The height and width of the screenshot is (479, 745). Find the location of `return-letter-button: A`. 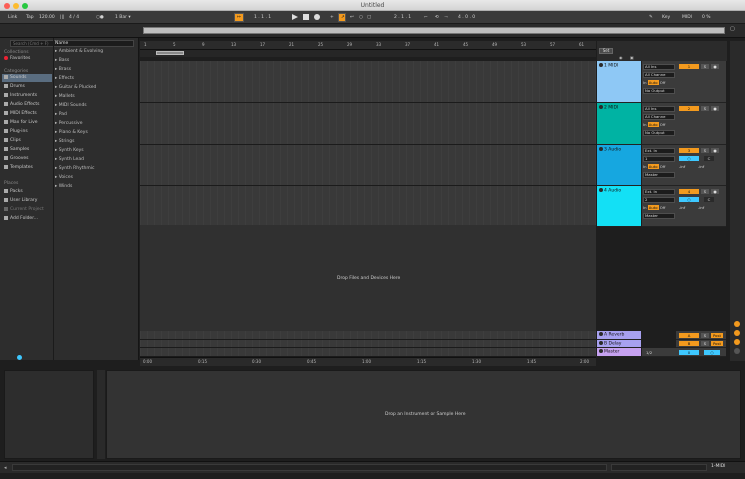

return-letter-button: A is located at coordinates (689, 335).